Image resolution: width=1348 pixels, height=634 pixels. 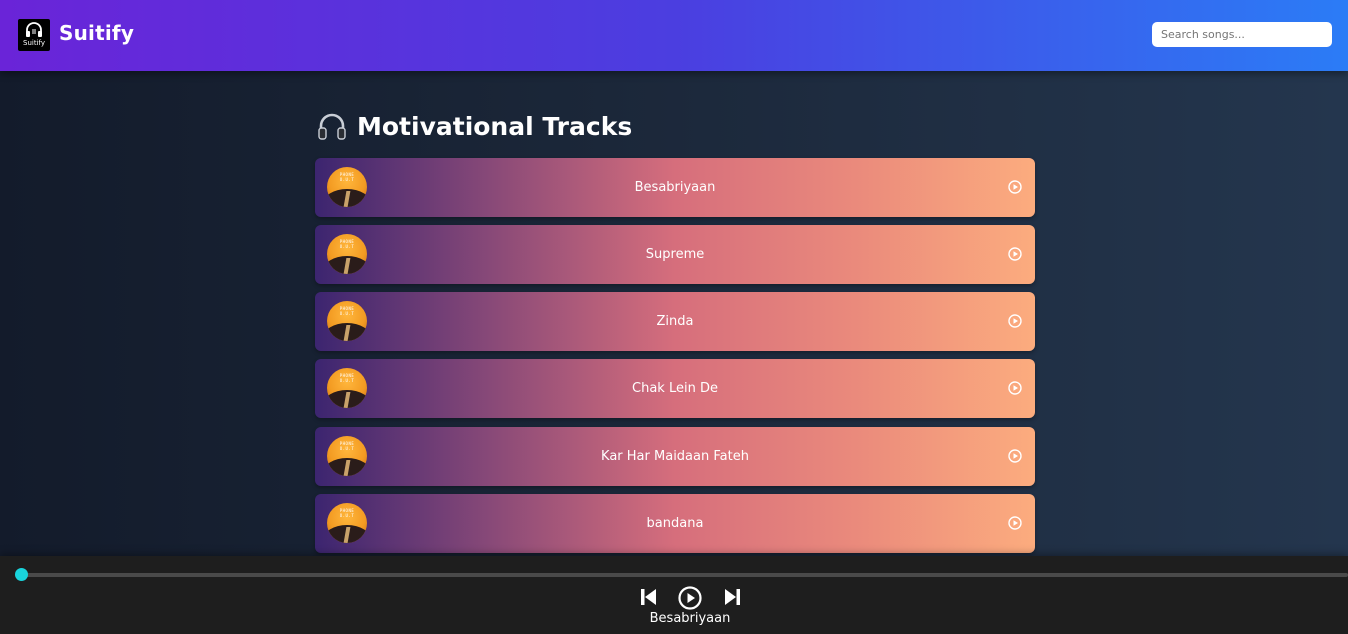 What do you see at coordinates (34, 43) in the screenshot?
I see `logo-text: Suitify` at bounding box center [34, 43].